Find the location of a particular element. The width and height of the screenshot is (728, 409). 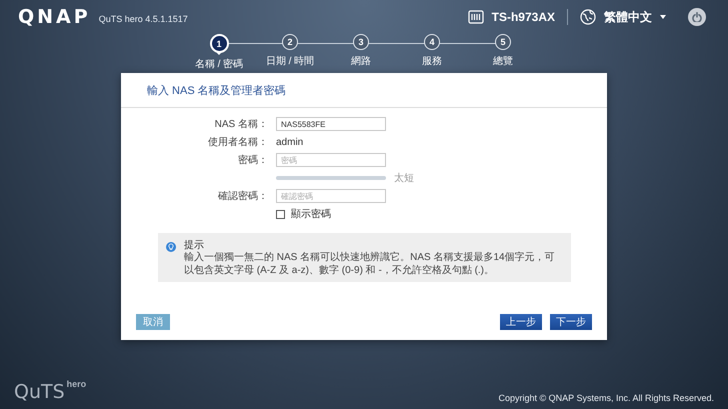

language-selector: 繁體中文 is located at coordinates (628, 17).